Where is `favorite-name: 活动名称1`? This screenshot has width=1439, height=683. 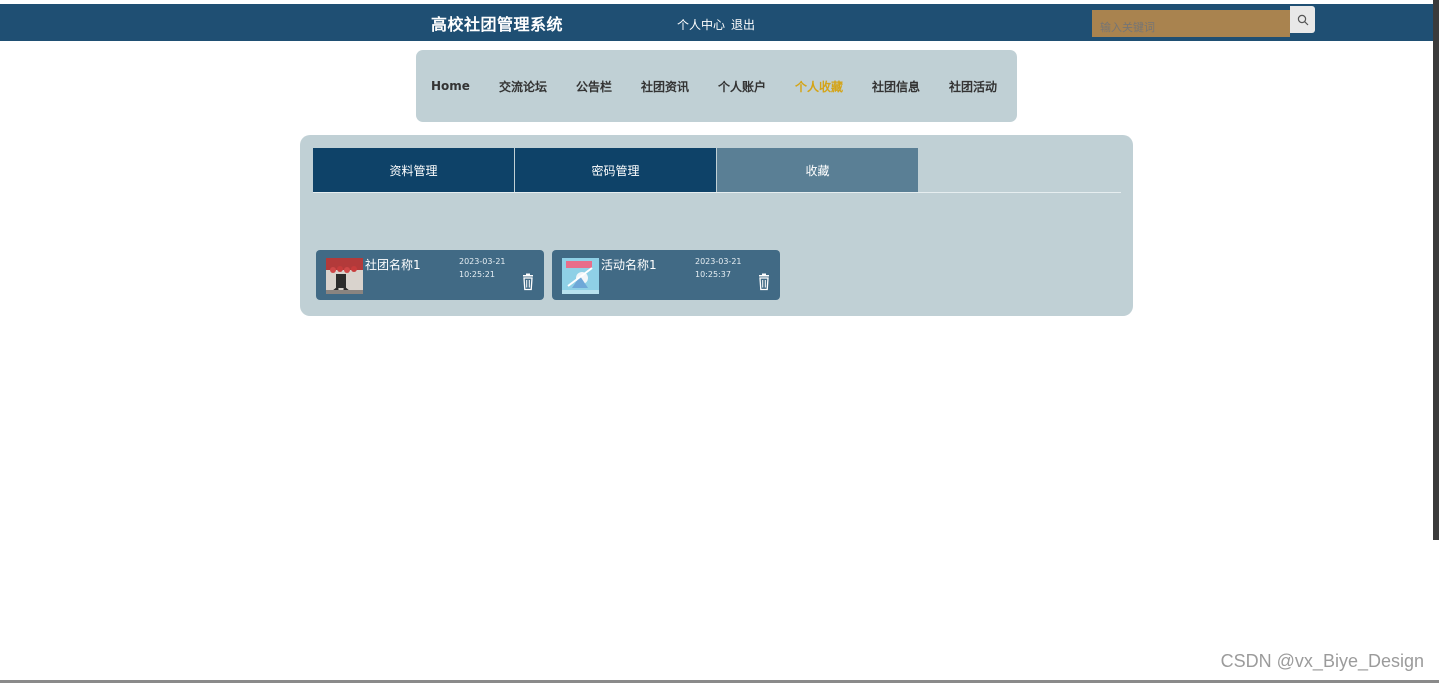
favorite-name: 活动名称1 is located at coordinates (629, 265).